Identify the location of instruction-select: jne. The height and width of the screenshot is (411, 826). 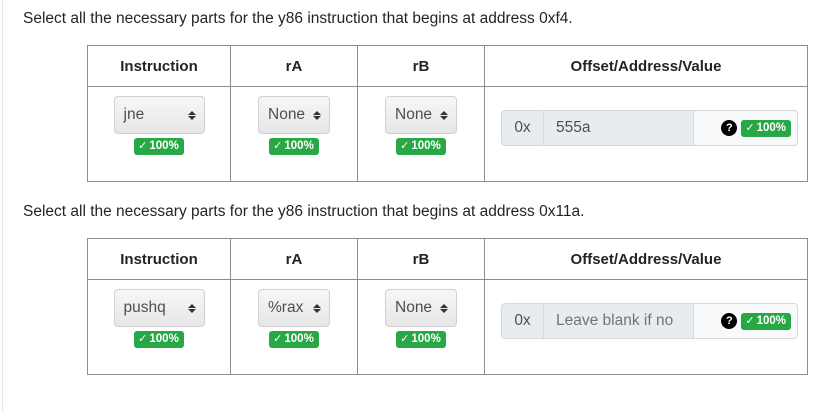
(159, 115).